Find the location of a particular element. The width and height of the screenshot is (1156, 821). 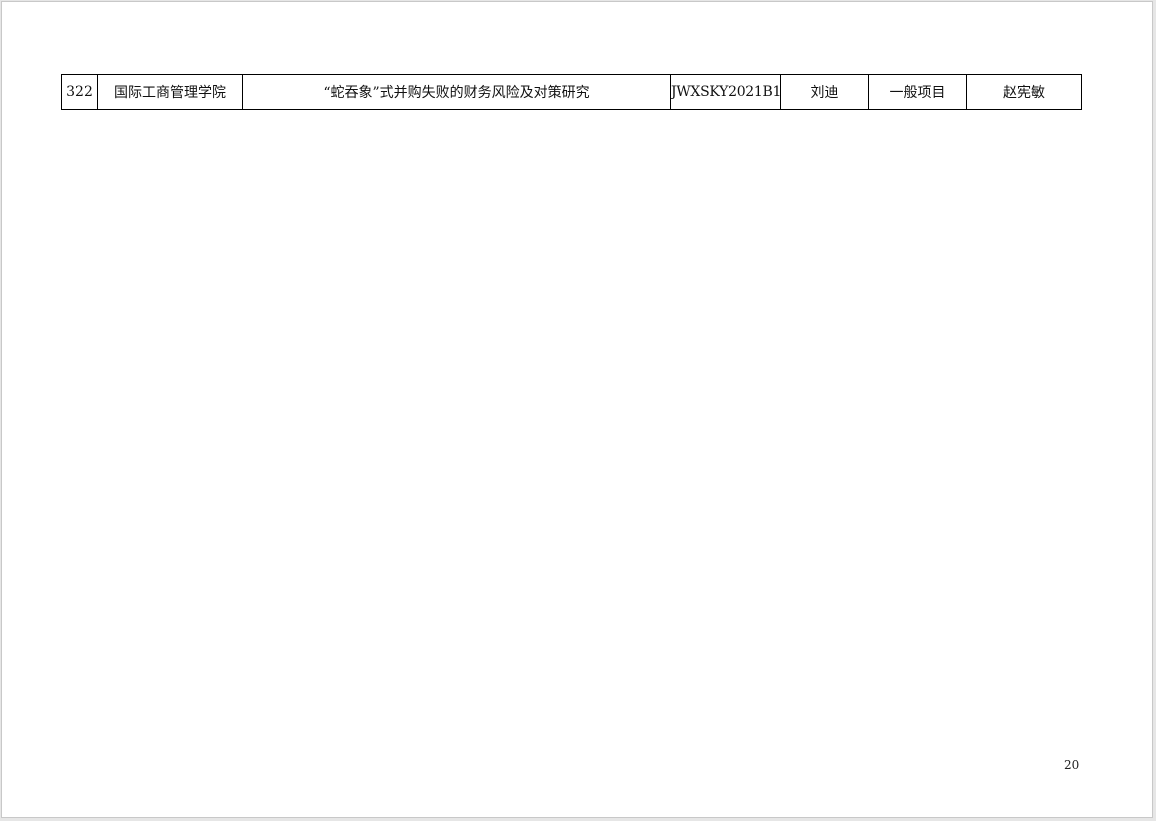

advisor-cell: 赵宪敏 is located at coordinates (1024, 92).